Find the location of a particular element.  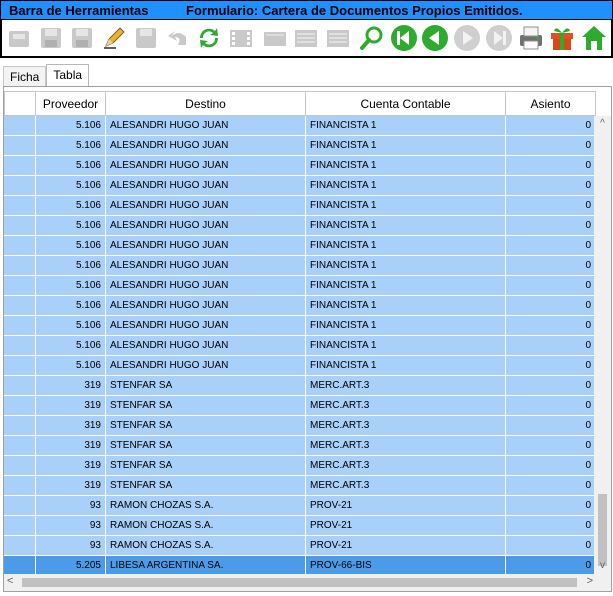

save-as-icon is located at coordinates (82, 38).